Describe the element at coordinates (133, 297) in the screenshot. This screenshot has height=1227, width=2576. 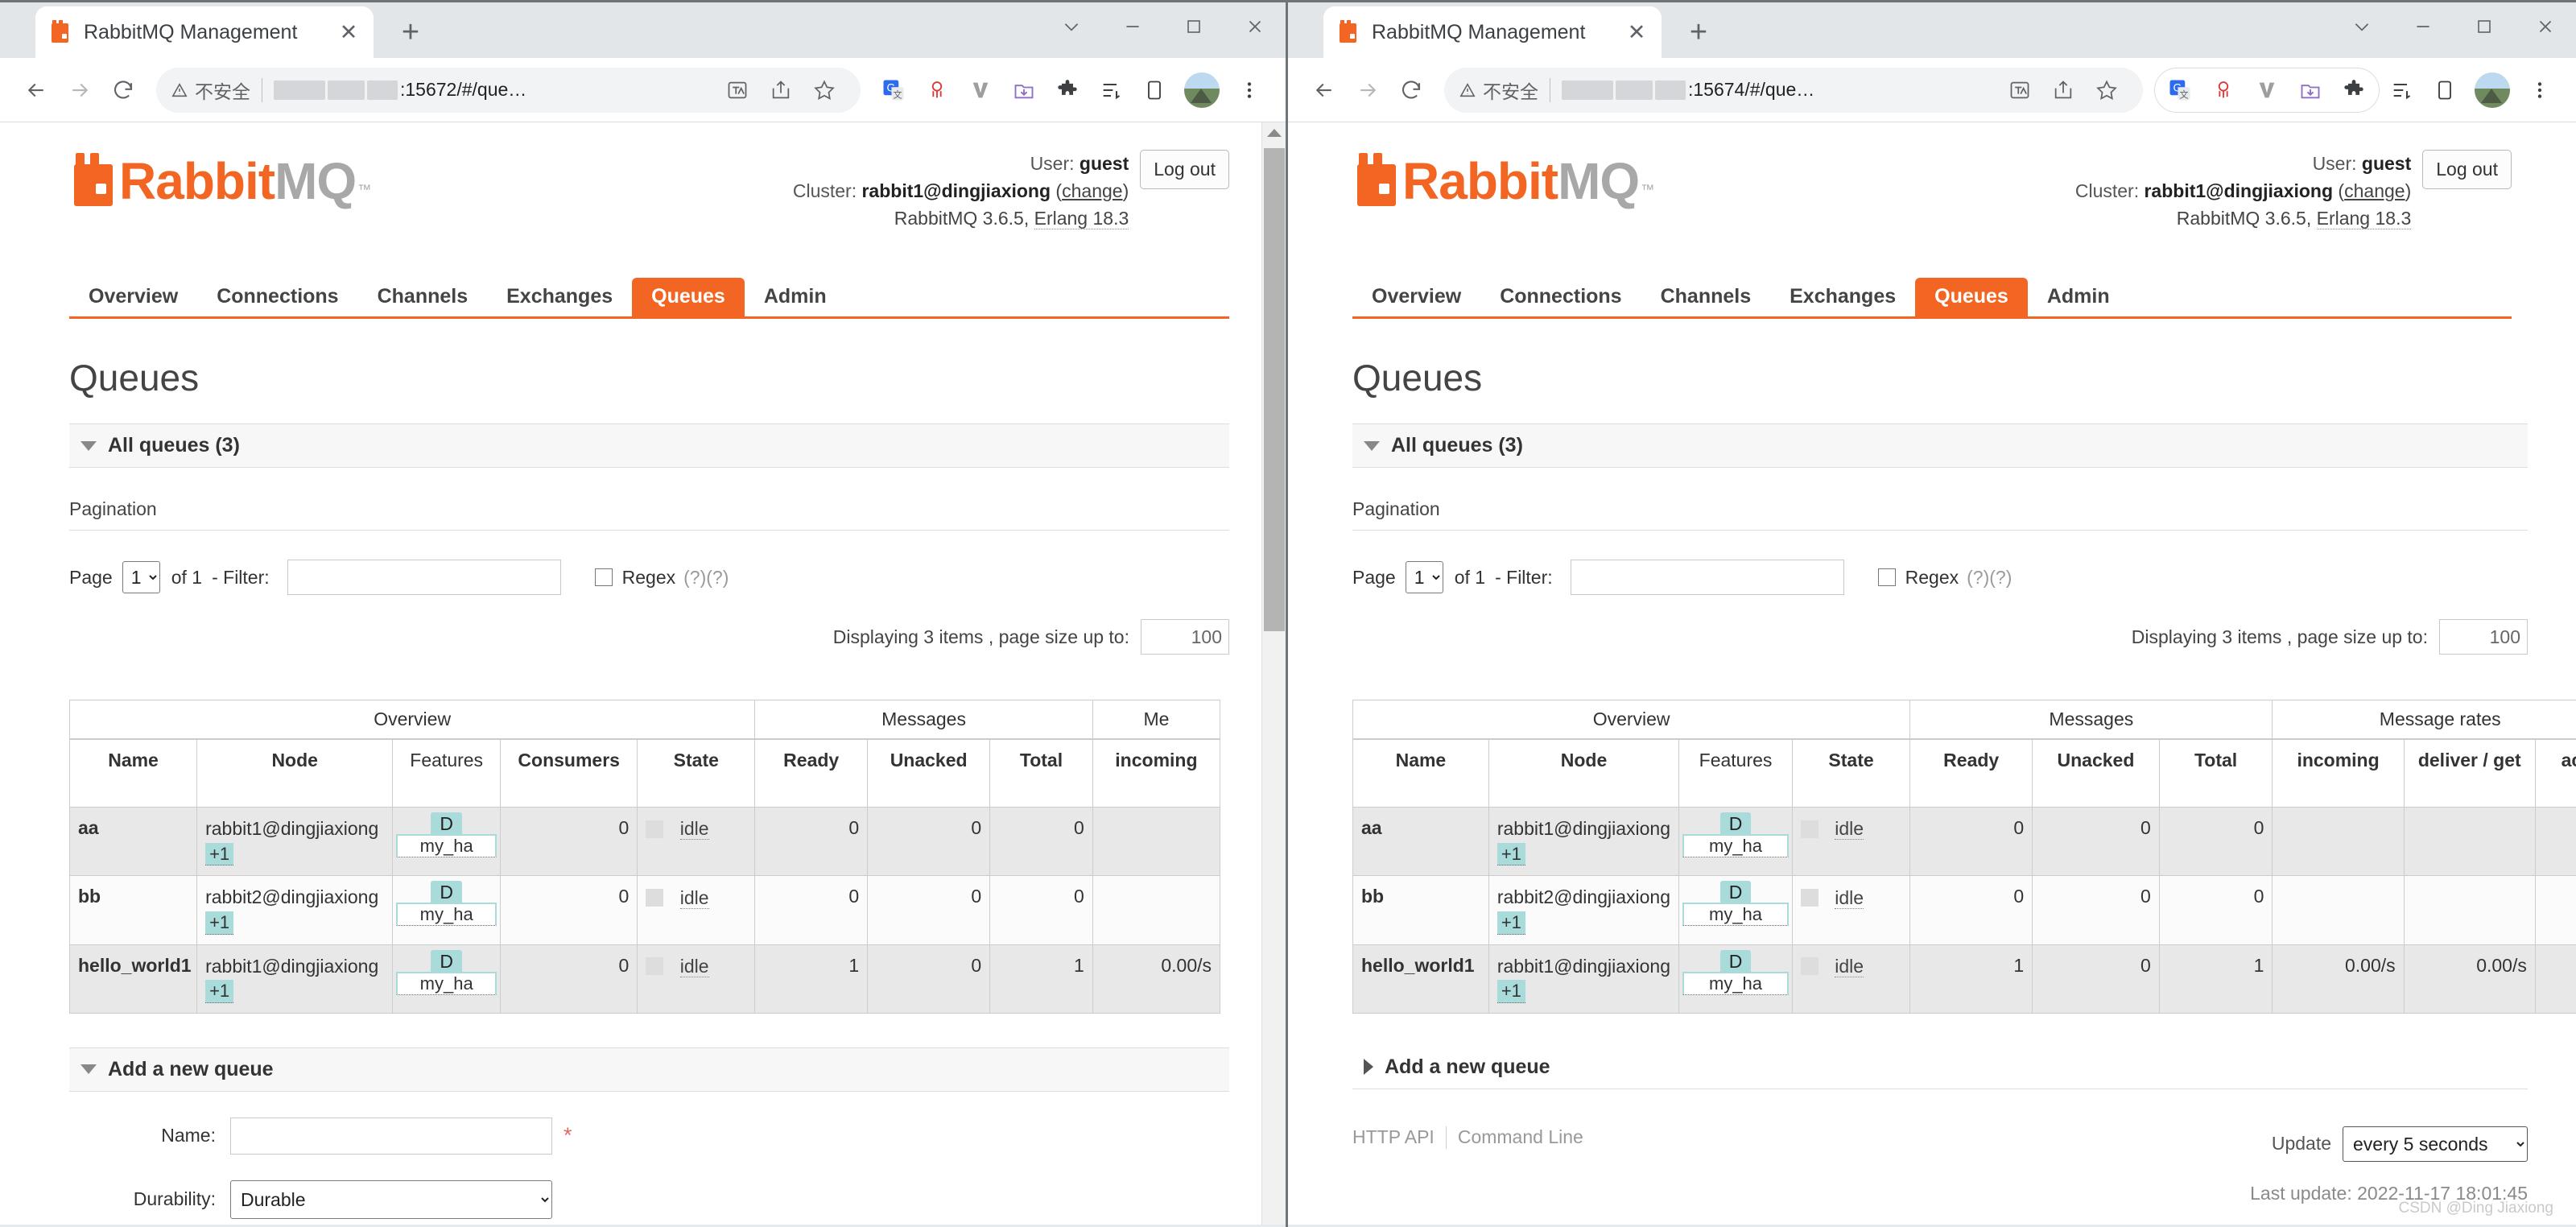
I see `nav-tab-overview: Overview` at that location.